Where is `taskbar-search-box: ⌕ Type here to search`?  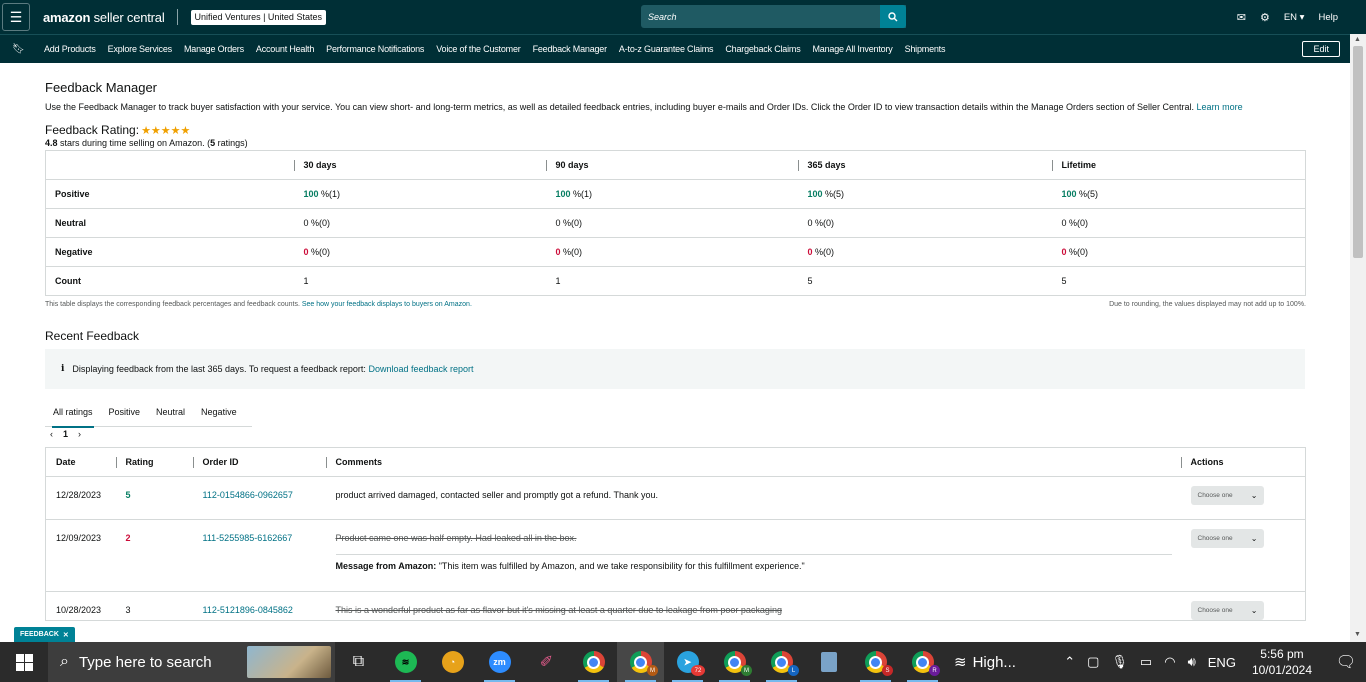 taskbar-search-box: ⌕ Type here to search is located at coordinates (191, 662).